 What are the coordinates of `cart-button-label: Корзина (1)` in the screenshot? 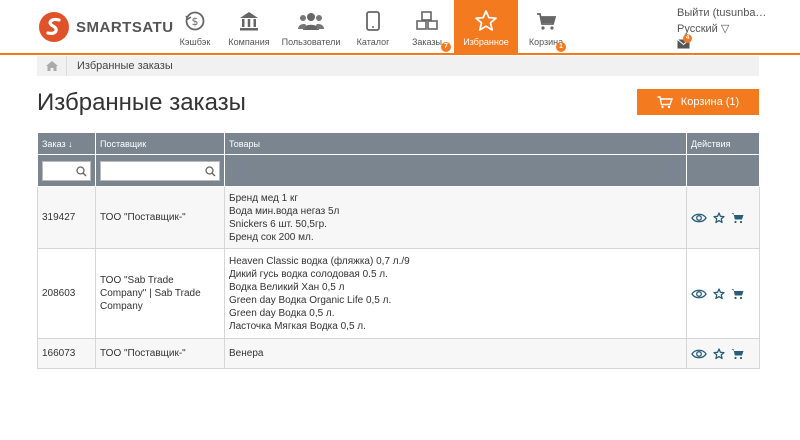 It's located at (710, 102).